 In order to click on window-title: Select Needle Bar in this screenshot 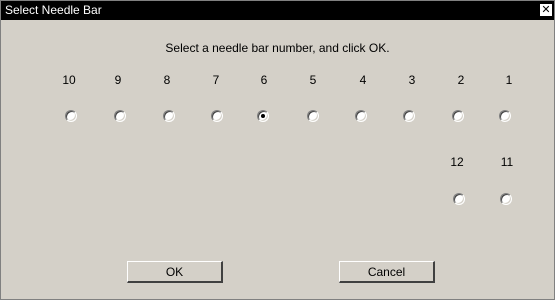, I will do `click(53, 10)`.